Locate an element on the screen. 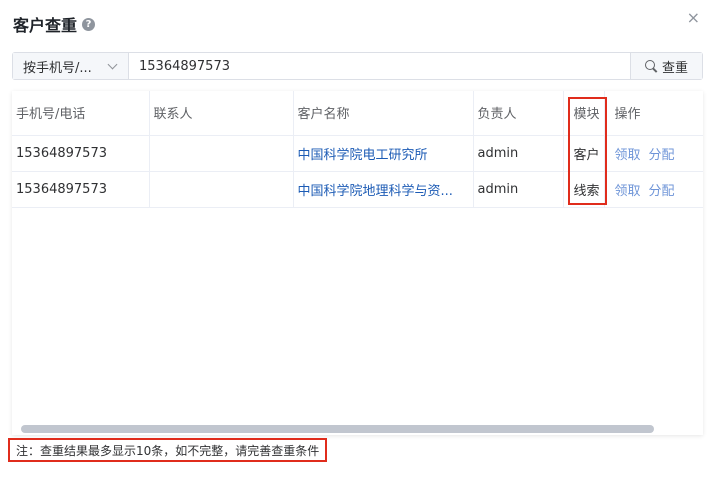  dialog-title: 客户查重 is located at coordinates (45, 25).